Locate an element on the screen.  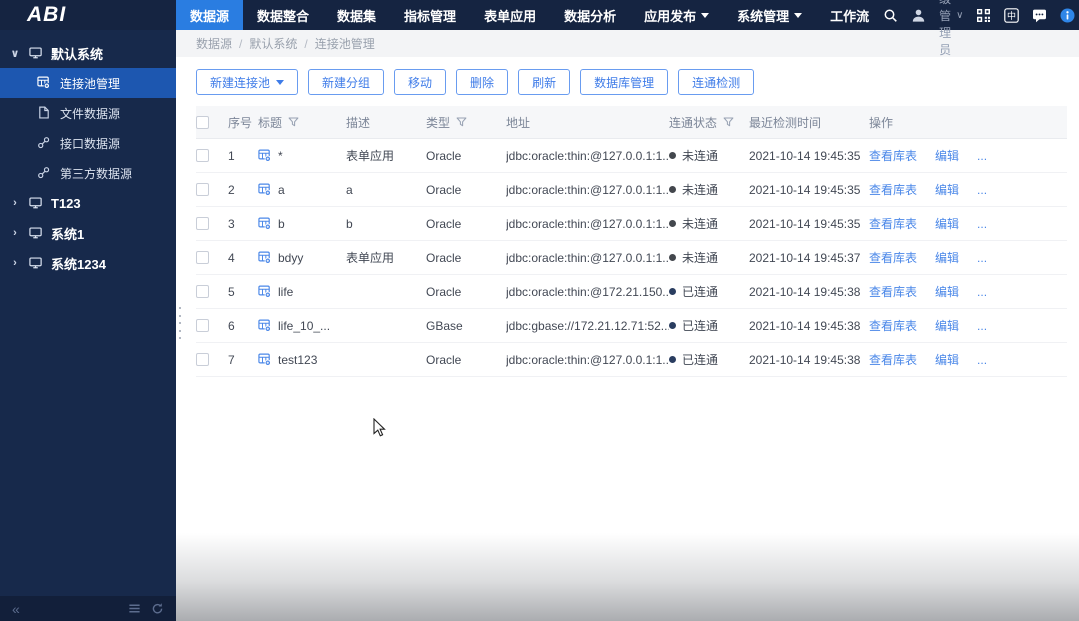
breadcrumb-item: 默认系统 is located at coordinates (273, 43).